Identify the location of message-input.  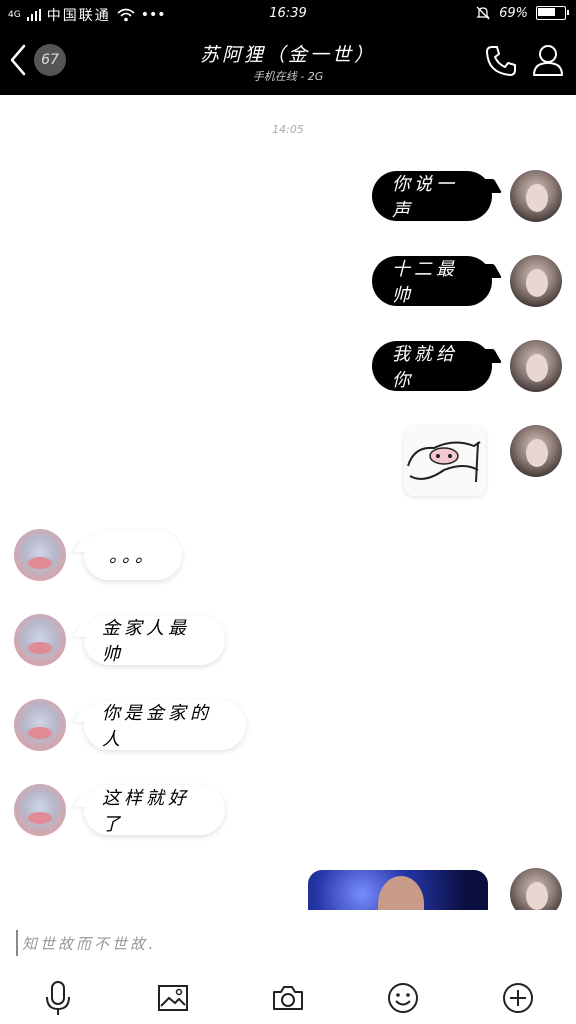
(292, 944).